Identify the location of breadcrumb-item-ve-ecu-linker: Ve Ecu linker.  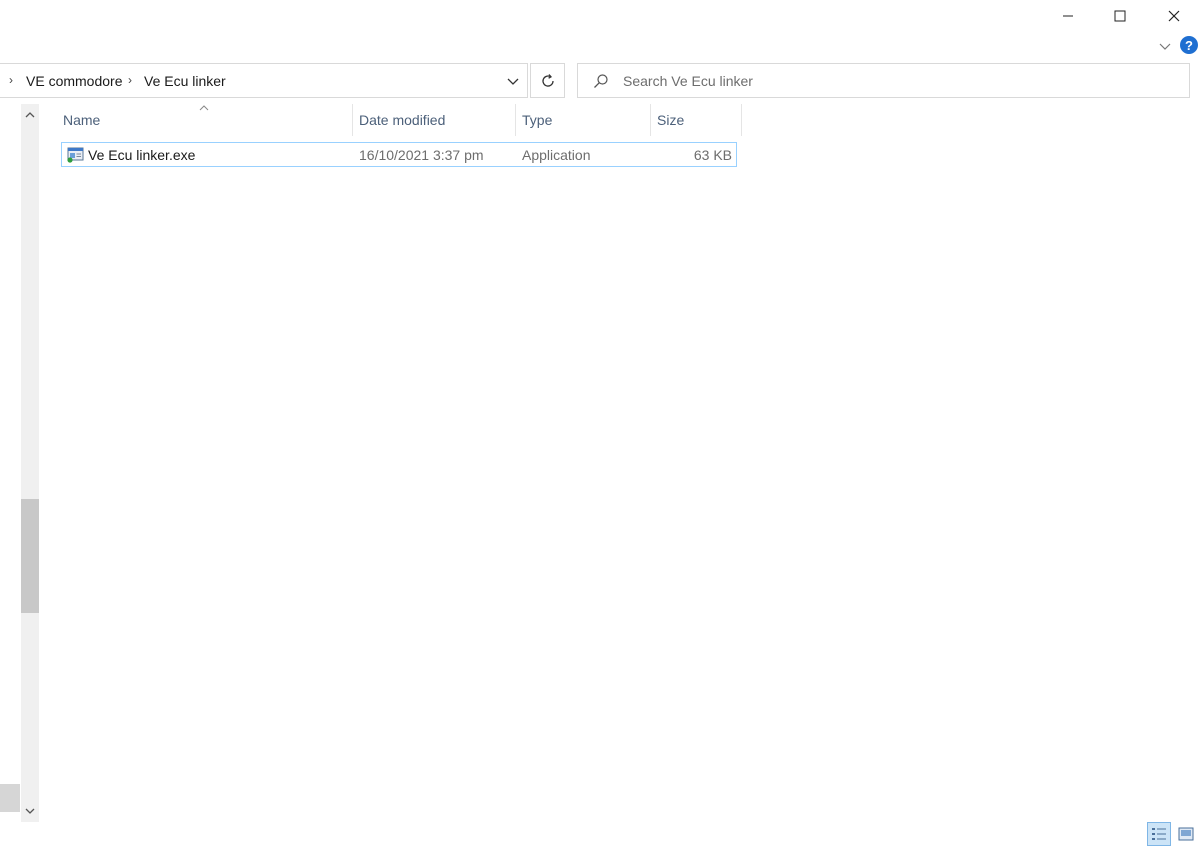
(185, 81).